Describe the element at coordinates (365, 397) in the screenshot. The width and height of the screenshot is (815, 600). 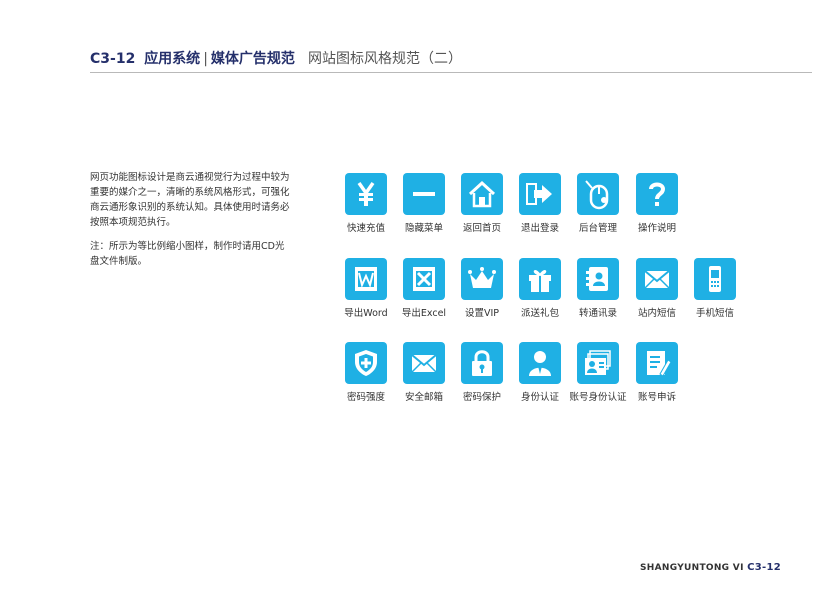
I see `icon-label: 密码强度` at that location.